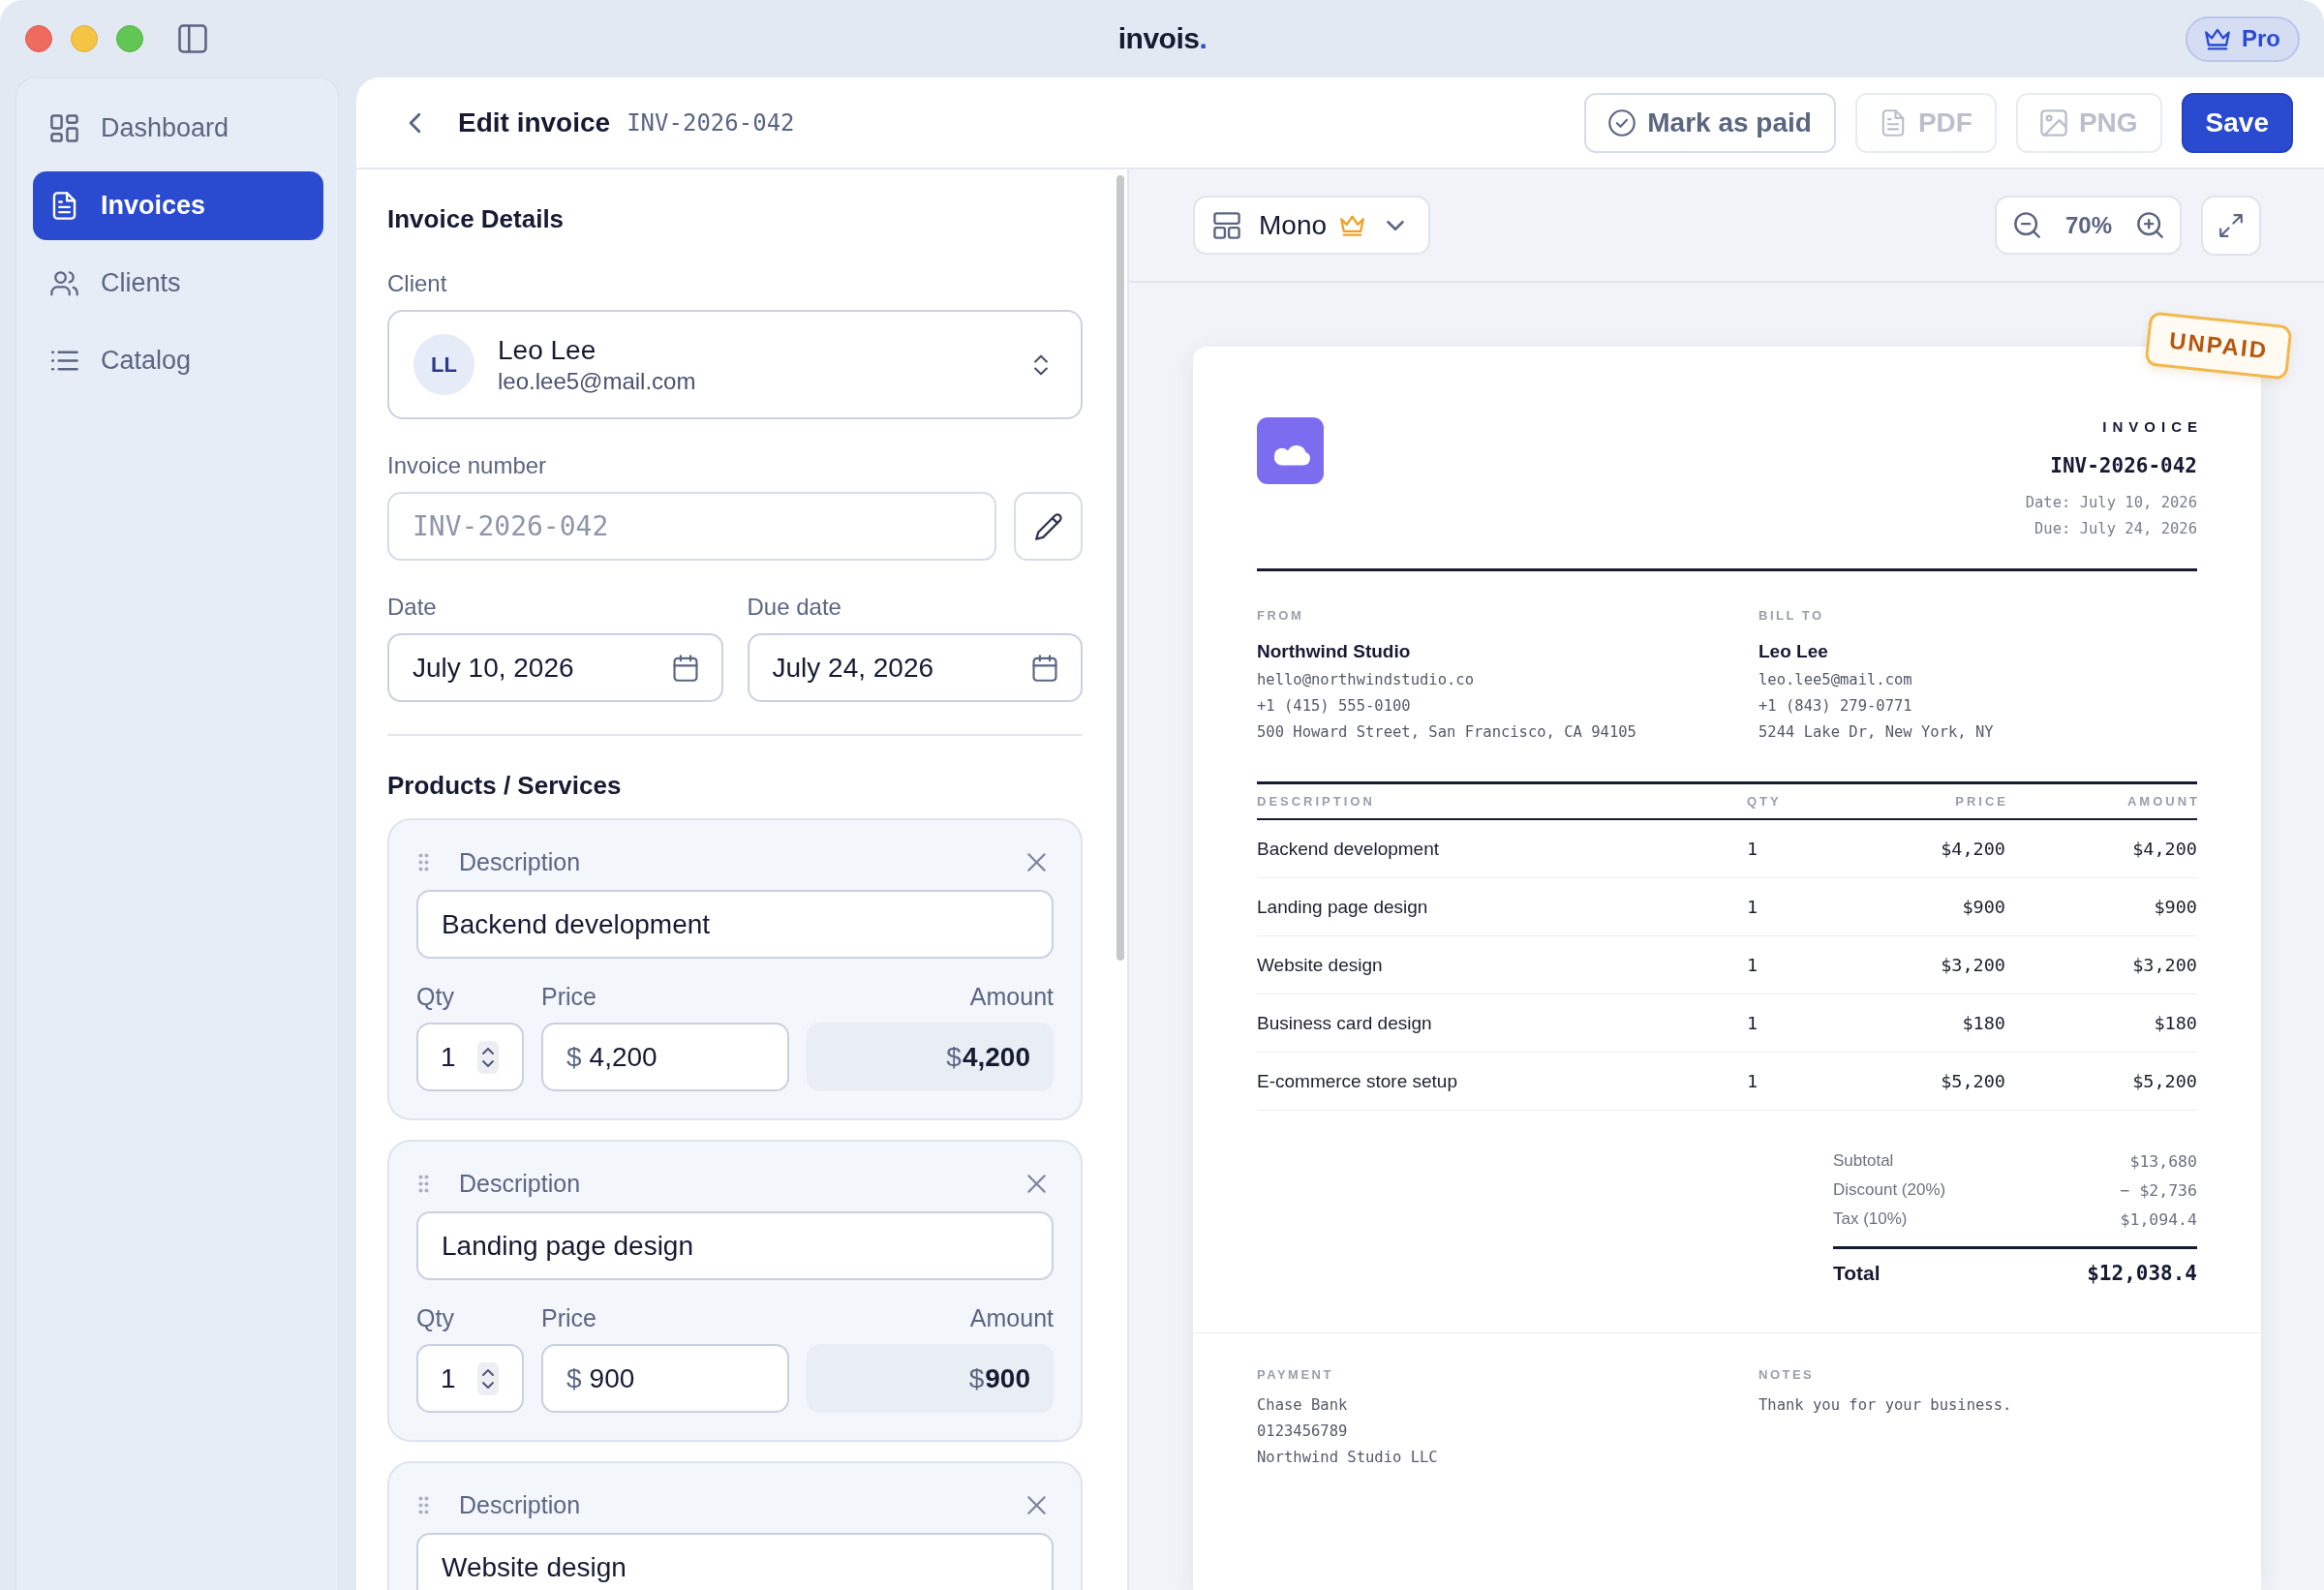 The image size is (2324, 1590). Describe the element at coordinates (178, 360) in the screenshot. I see `nav-item: Catalog` at that location.